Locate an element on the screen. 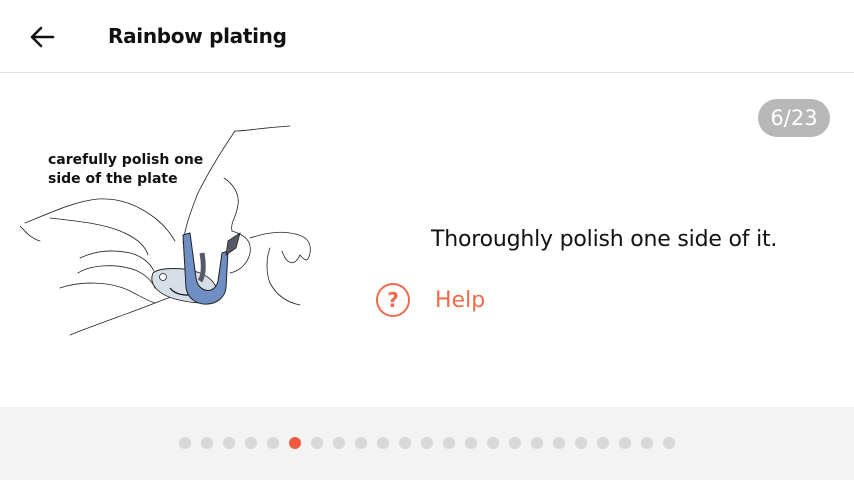 This screenshot has height=480, width=854. back-button is located at coordinates (42, 37).